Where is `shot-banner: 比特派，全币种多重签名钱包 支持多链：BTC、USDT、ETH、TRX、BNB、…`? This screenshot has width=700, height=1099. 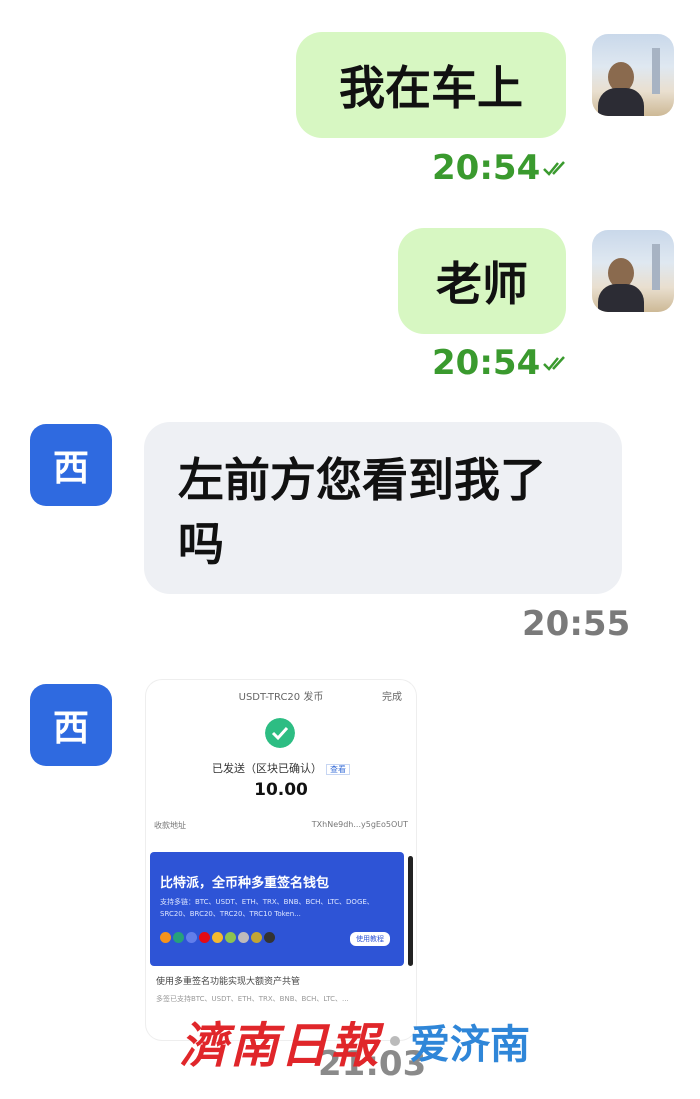 shot-banner: 比特派，全币种多重签名钱包 支持多链：BTC、USDT、ETH、TRX、BNB、… is located at coordinates (277, 909).